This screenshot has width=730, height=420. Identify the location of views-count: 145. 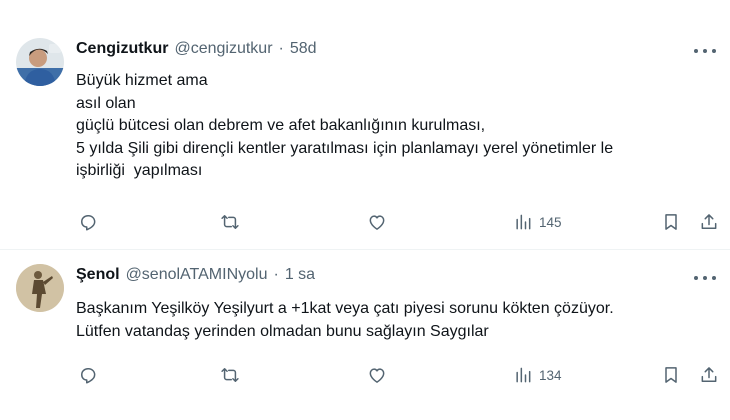
(550, 222).